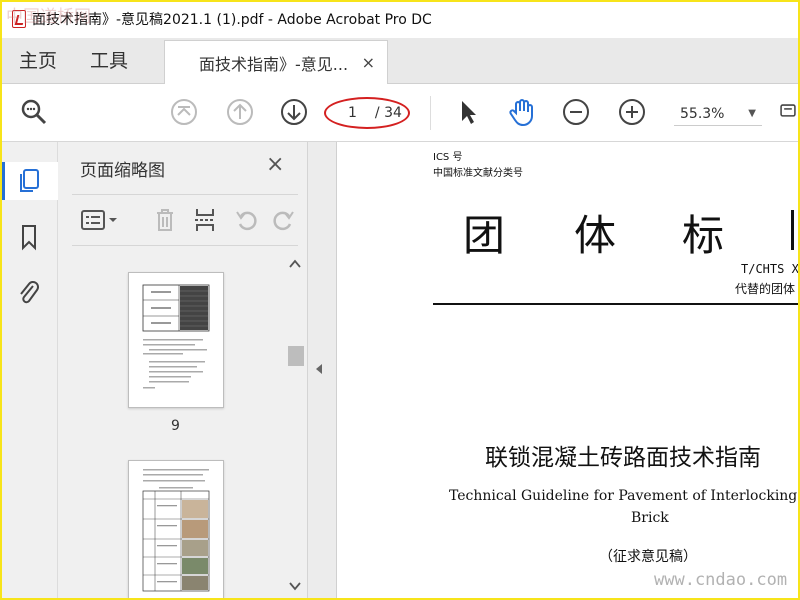  I want to click on more-tools-button, so click(788, 112).